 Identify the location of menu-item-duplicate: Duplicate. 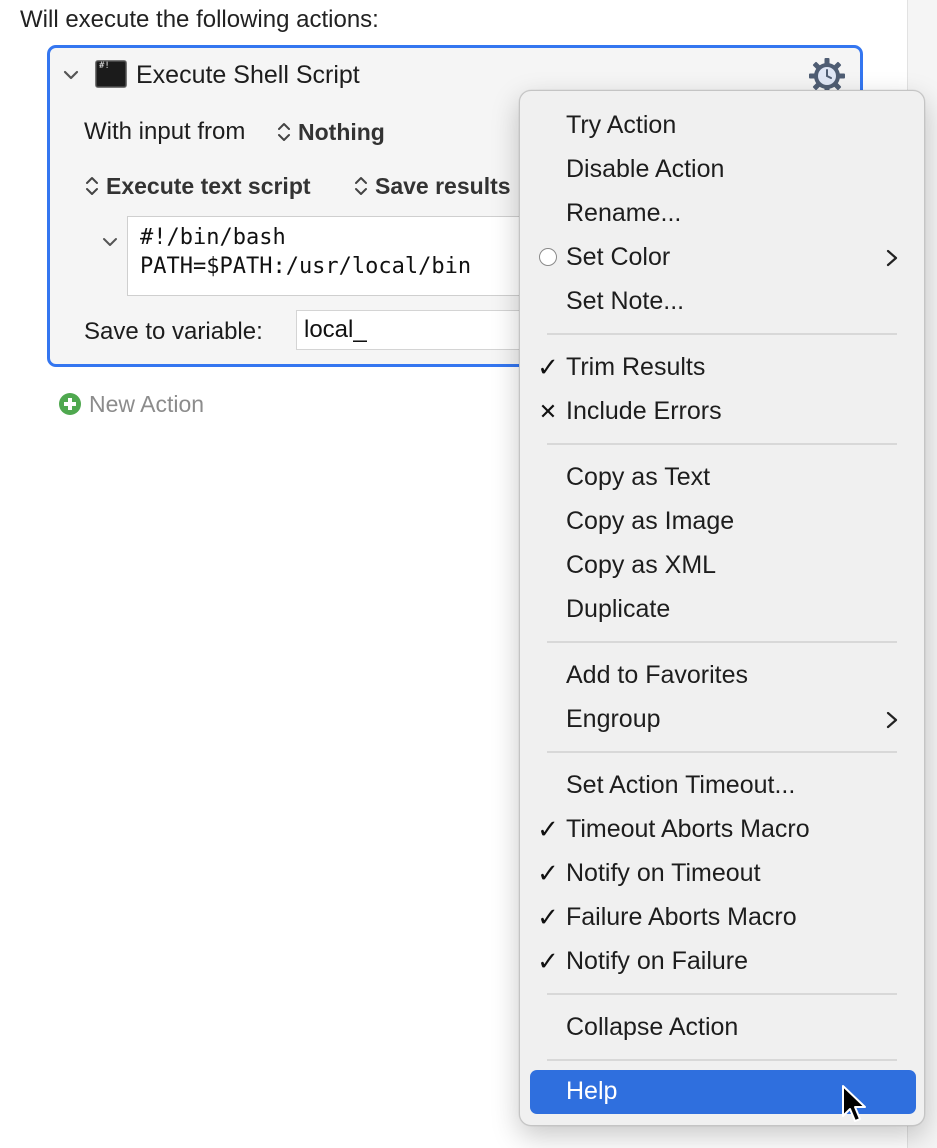
(722, 610).